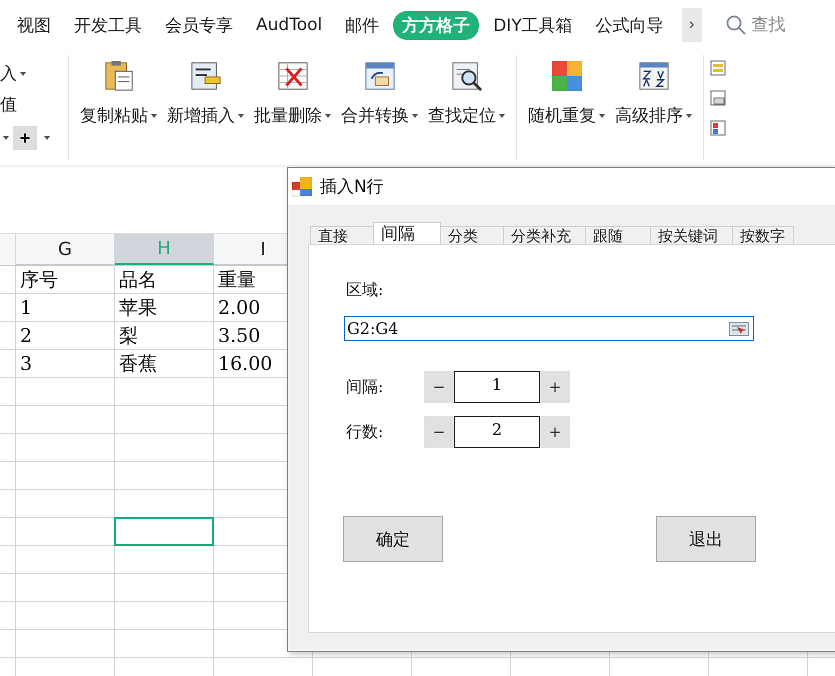 This screenshot has width=835, height=676. What do you see at coordinates (292, 76) in the screenshot?
I see `table-delete-icon` at bounding box center [292, 76].